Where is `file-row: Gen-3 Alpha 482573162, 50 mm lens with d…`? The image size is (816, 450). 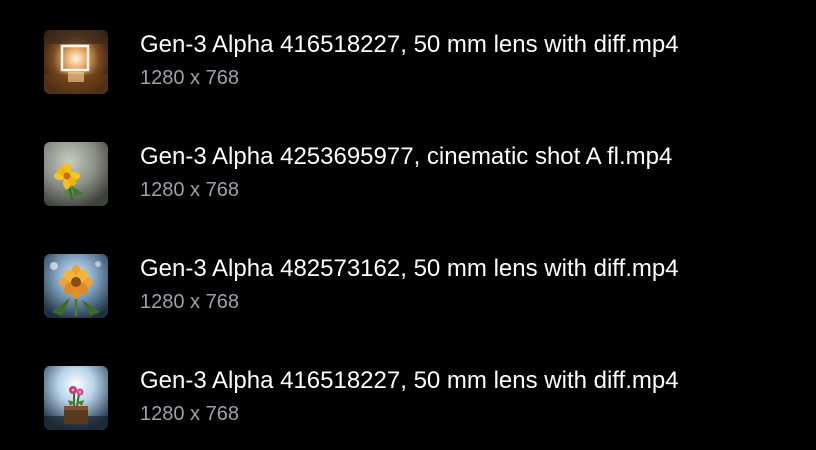 file-row: Gen-3 Alpha 482573162, 50 mm lens with d… is located at coordinates (424, 289).